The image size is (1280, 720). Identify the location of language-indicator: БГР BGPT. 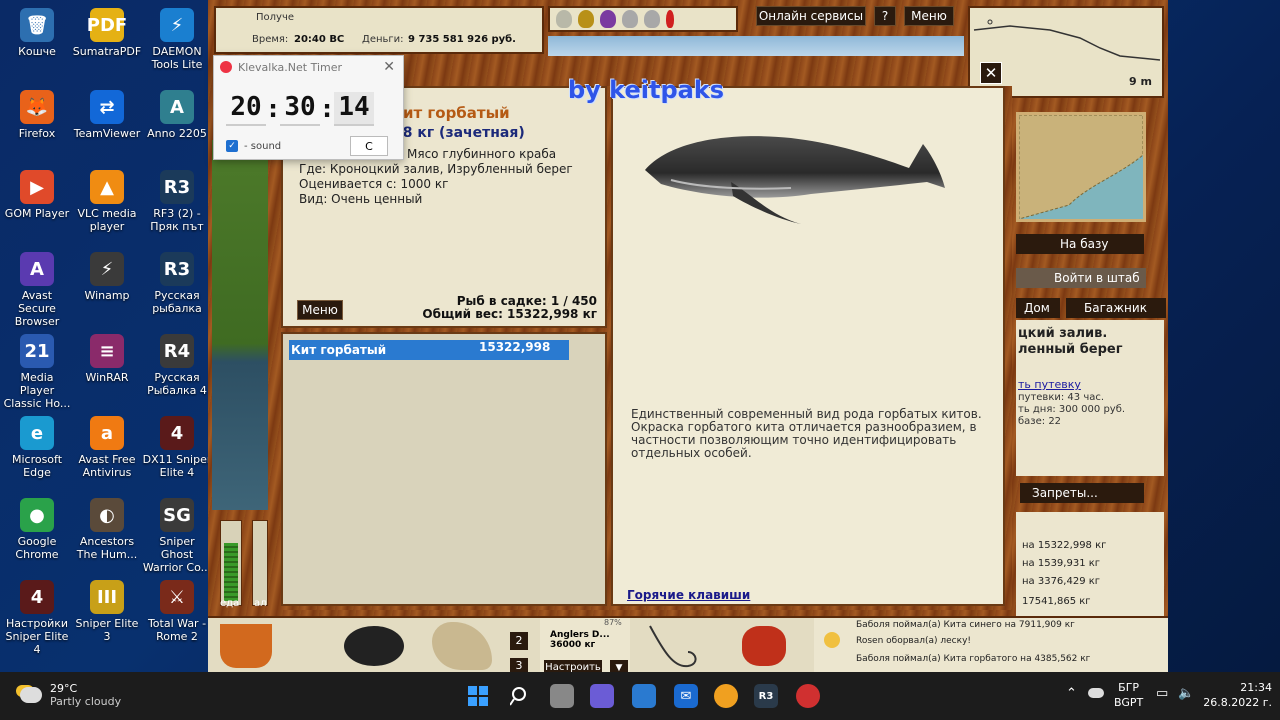
(1128, 695).